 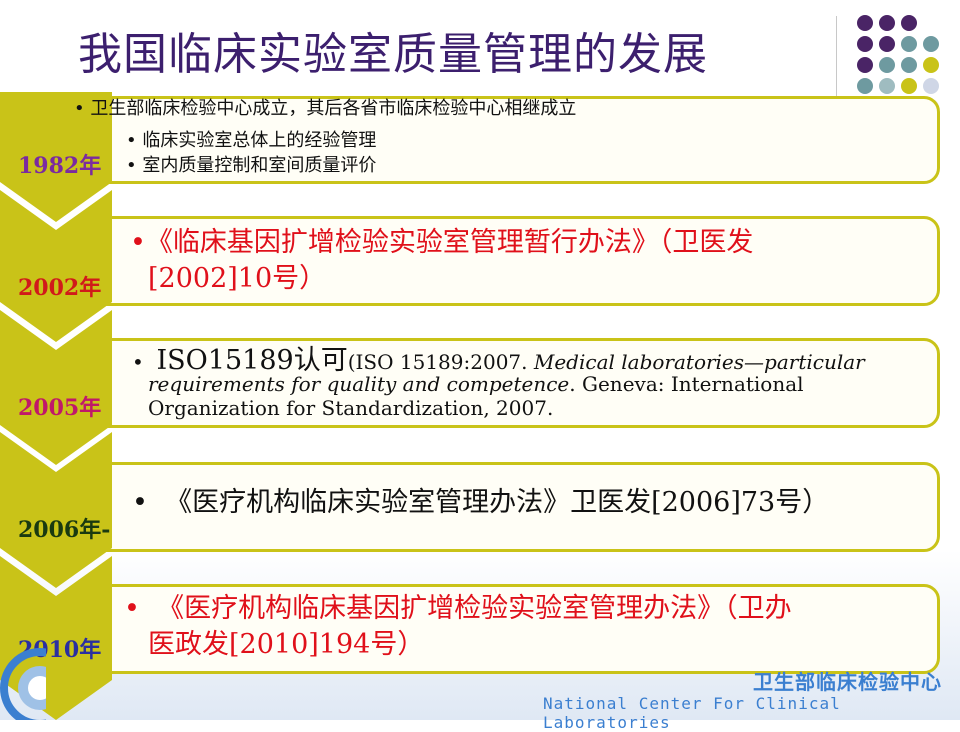 I want to click on bullet-text: (ISO 15189:2007., so click(x=440, y=362).